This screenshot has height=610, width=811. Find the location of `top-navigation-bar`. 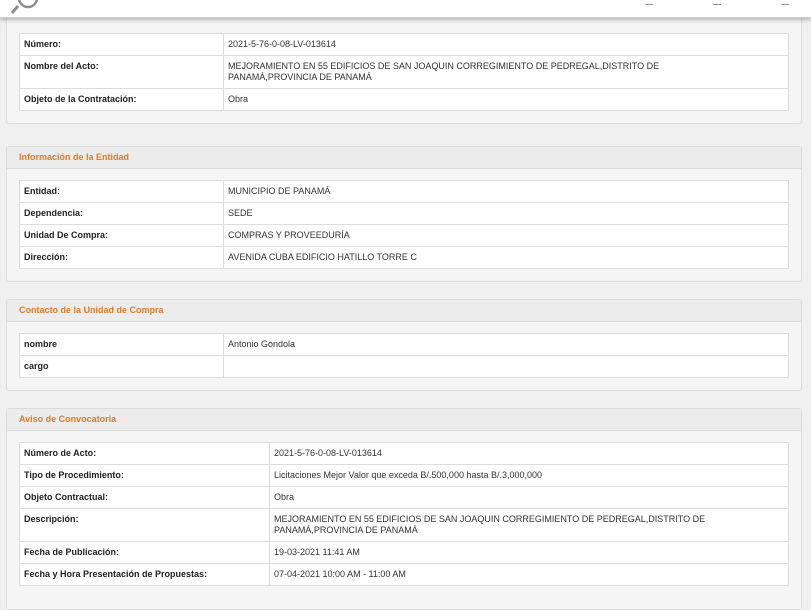

top-navigation-bar is located at coordinates (405, 9).